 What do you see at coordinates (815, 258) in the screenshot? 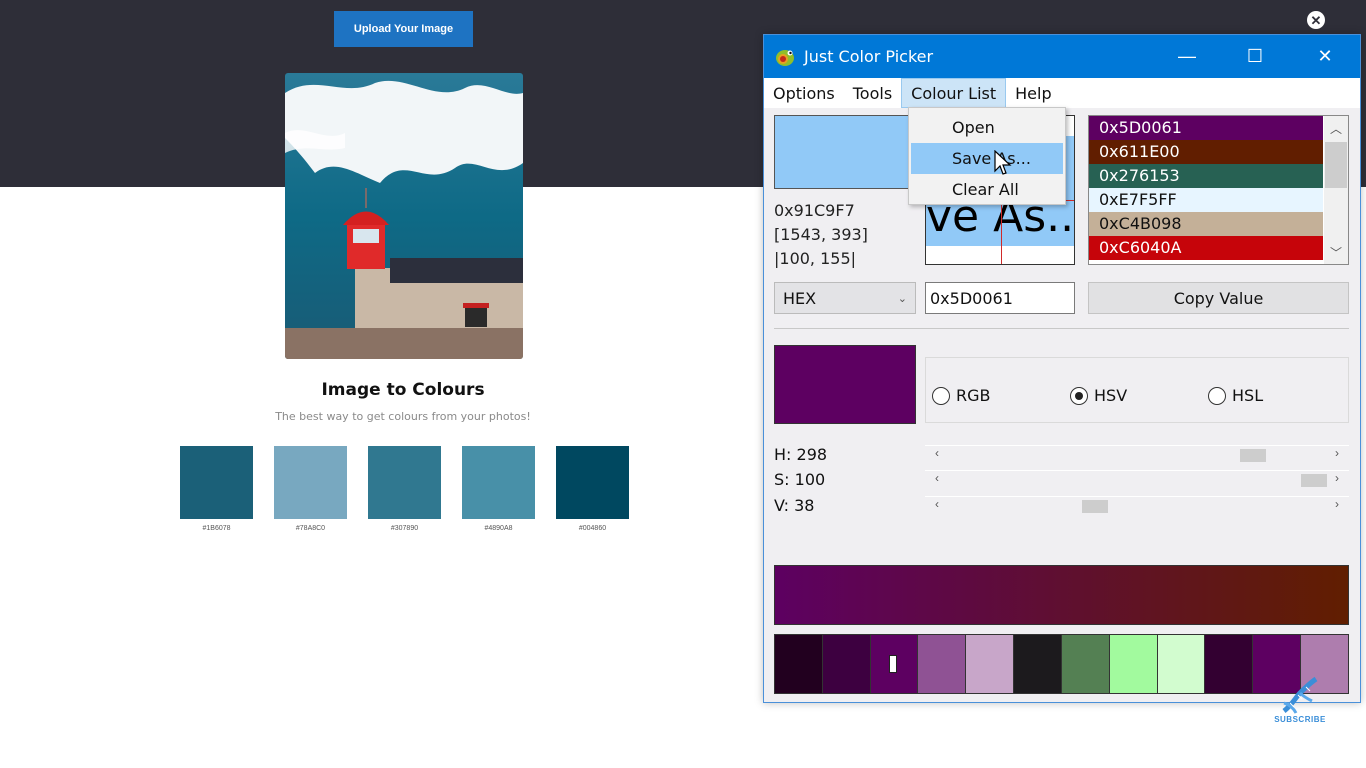
I see `window-coordinates: |100, 155|` at bounding box center [815, 258].